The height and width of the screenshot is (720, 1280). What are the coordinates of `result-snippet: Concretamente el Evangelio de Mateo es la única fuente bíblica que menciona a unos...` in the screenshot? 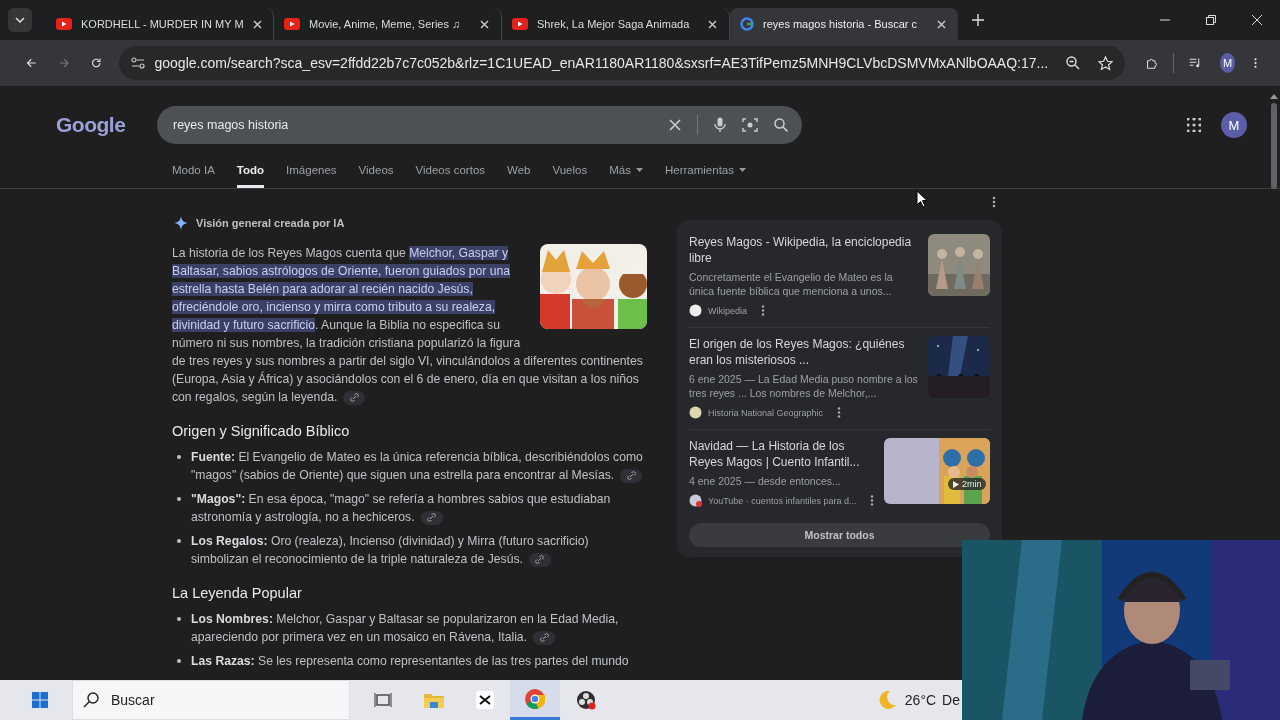 It's located at (791, 284).